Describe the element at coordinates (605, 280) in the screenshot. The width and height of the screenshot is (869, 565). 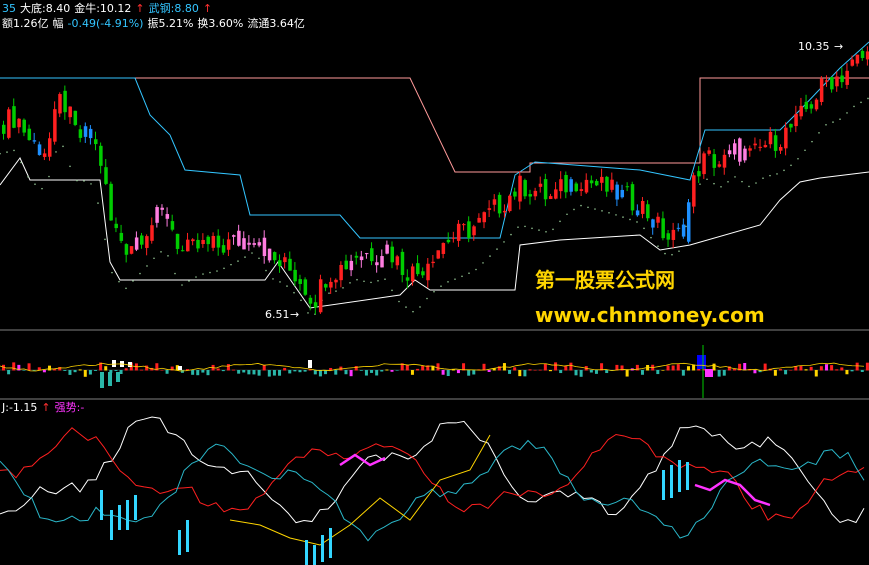
I see `watermark-title: 第一股票公式网` at that location.